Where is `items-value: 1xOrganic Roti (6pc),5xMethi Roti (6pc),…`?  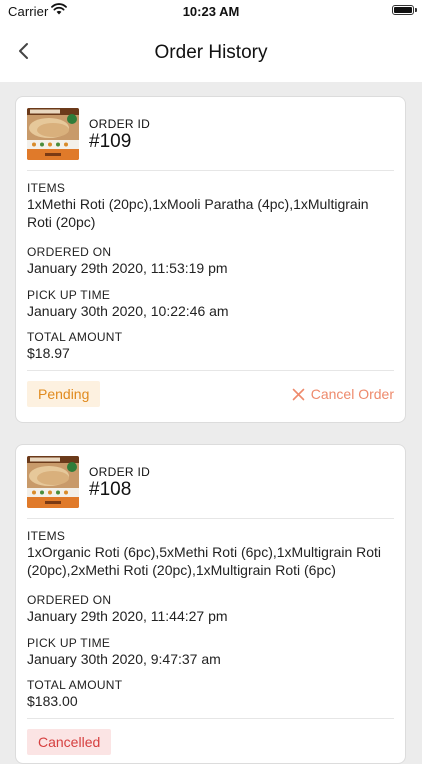 items-value: 1xOrganic Roti (6pc),5xMethi Roti (6pc),… is located at coordinates (204, 561).